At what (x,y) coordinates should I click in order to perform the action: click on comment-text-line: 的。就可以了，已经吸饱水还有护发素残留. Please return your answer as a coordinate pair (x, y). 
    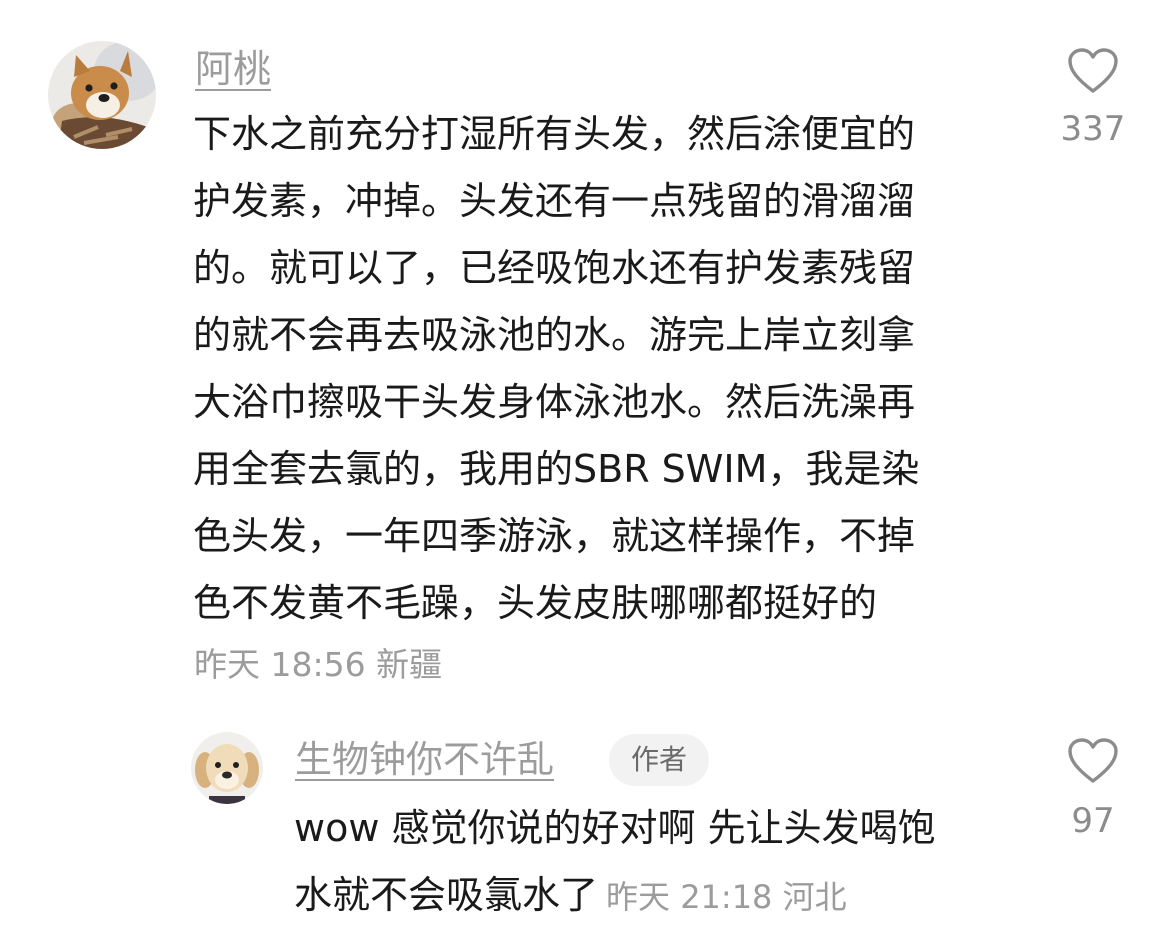
    Looking at the image, I should click on (554, 268).